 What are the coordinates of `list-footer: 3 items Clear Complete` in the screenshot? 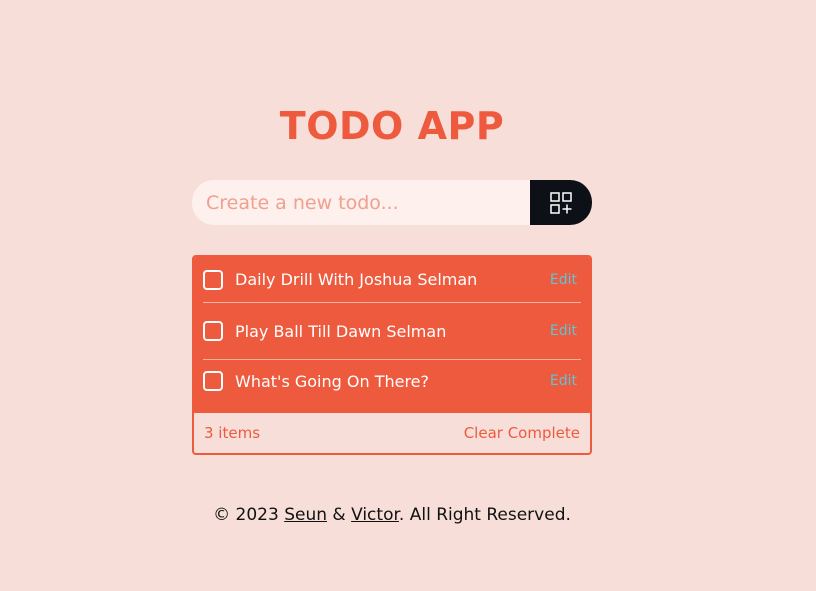 It's located at (392, 433).